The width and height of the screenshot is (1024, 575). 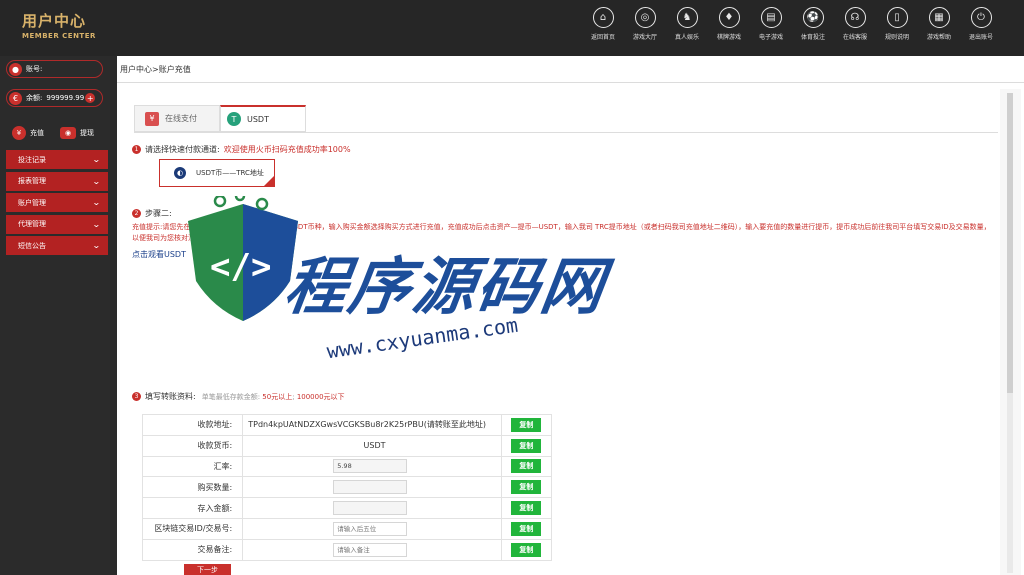 I want to click on step-2-title: 步骤二:, so click(x=158, y=213).